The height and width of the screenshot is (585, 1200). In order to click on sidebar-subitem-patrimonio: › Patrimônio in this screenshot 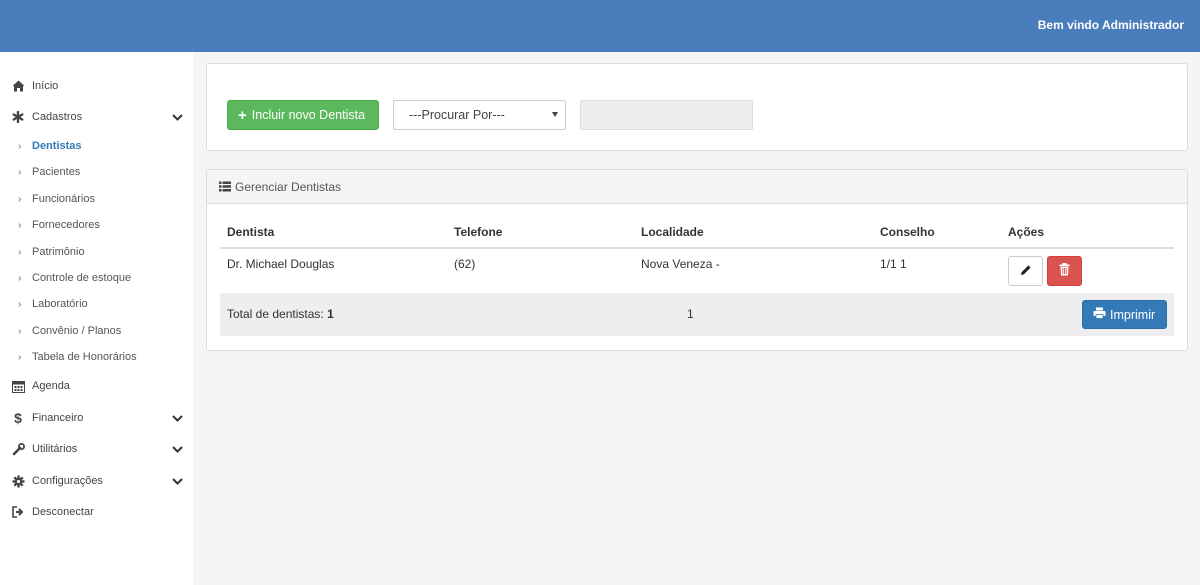, I will do `click(96, 253)`.